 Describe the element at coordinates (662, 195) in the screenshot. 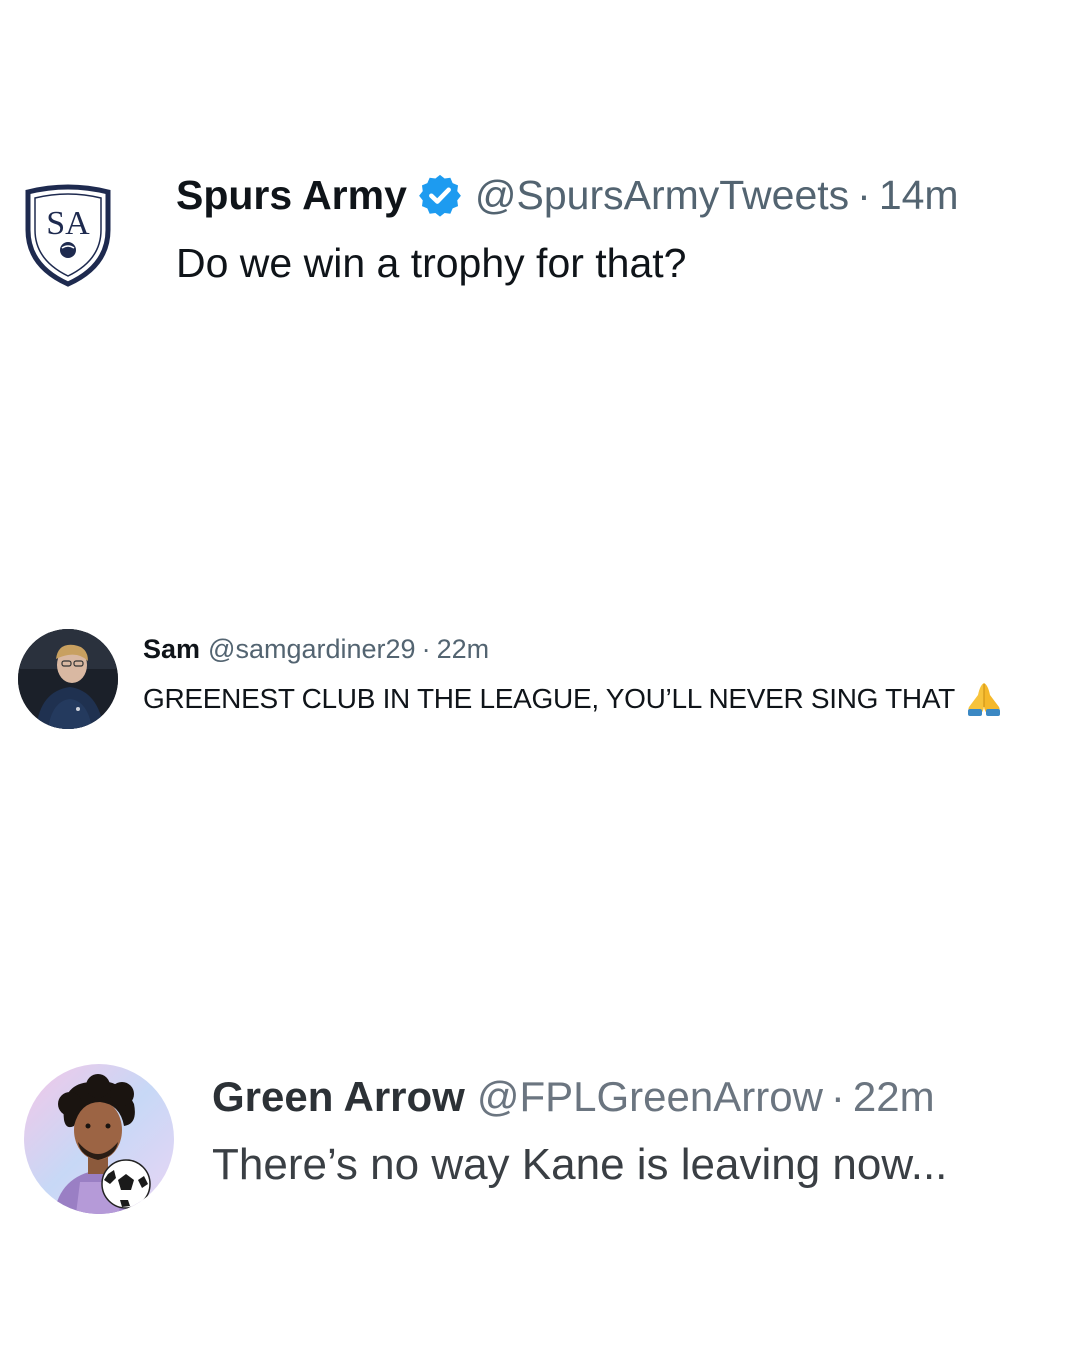

I see `handle: @SpursArmyTweets` at that location.